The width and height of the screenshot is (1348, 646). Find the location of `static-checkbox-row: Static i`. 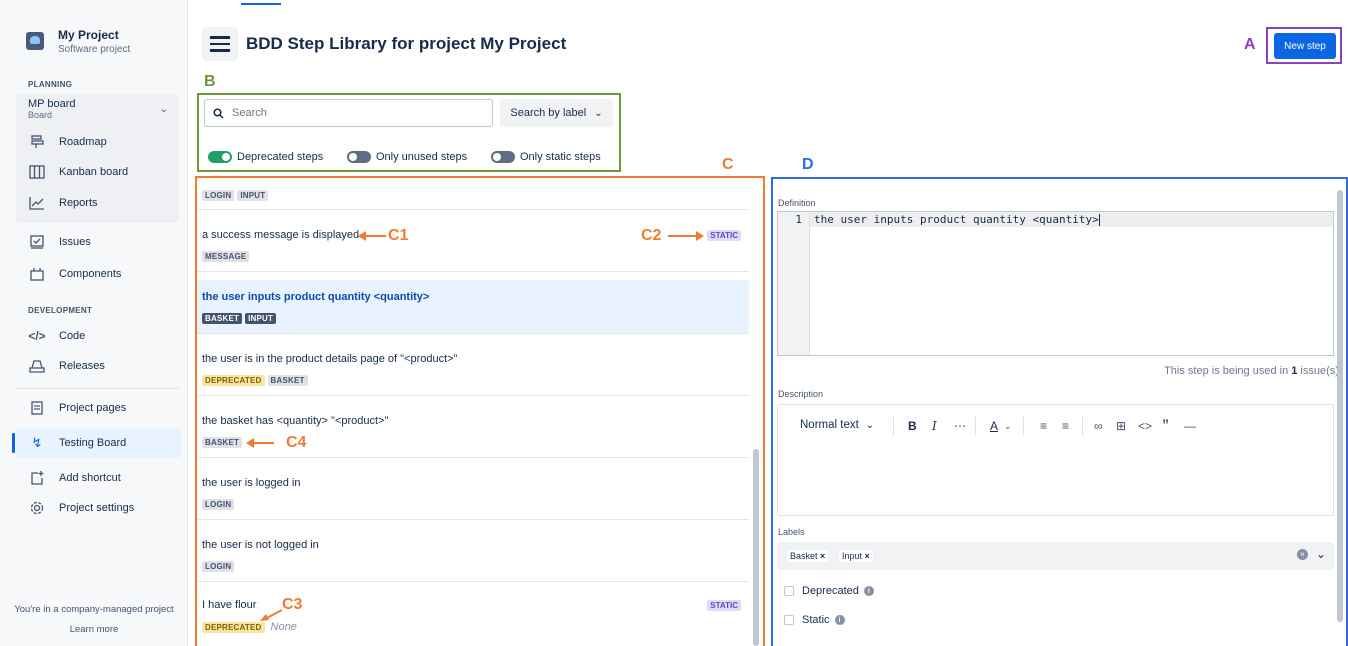

static-checkbox-row: Static i is located at coordinates (814, 620).